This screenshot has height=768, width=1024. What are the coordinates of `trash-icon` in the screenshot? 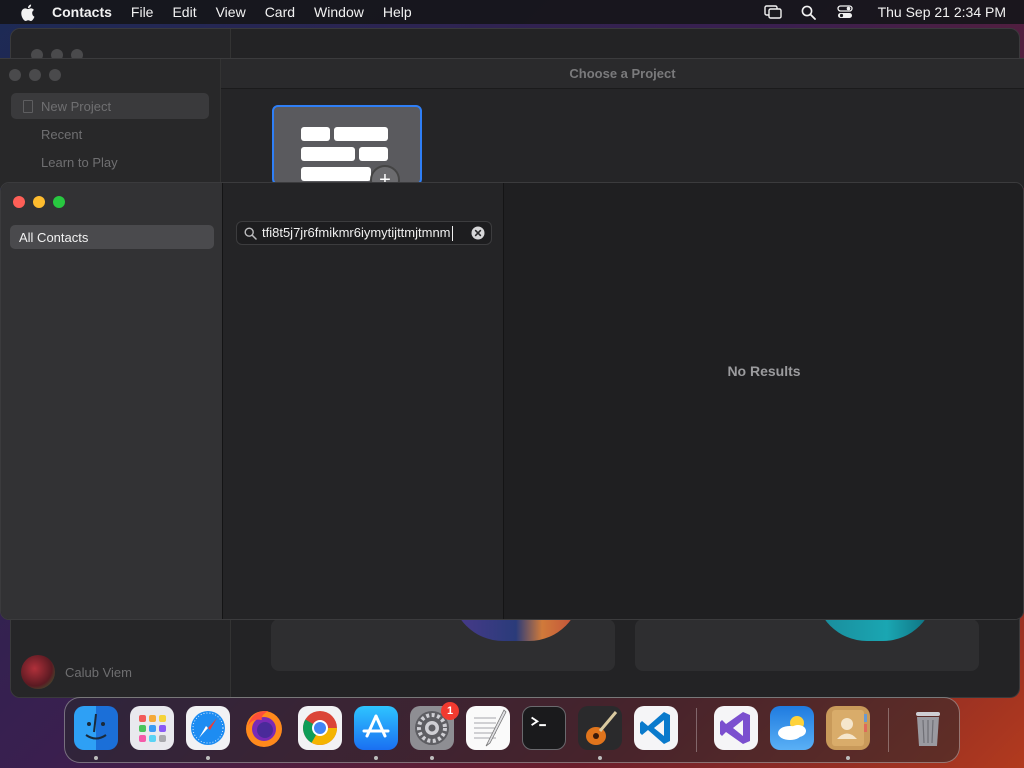 It's located at (928, 728).